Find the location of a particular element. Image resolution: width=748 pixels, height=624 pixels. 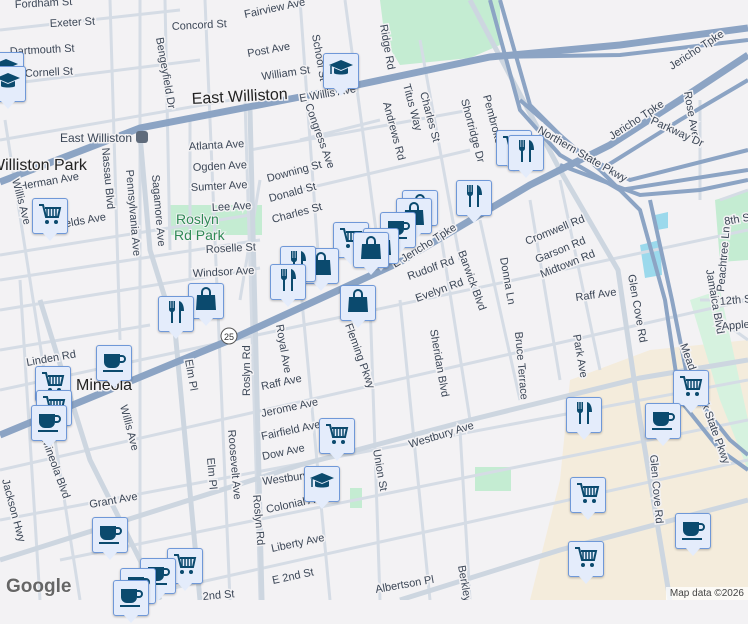

label-donna: Donna Ln is located at coordinates (507, 280).